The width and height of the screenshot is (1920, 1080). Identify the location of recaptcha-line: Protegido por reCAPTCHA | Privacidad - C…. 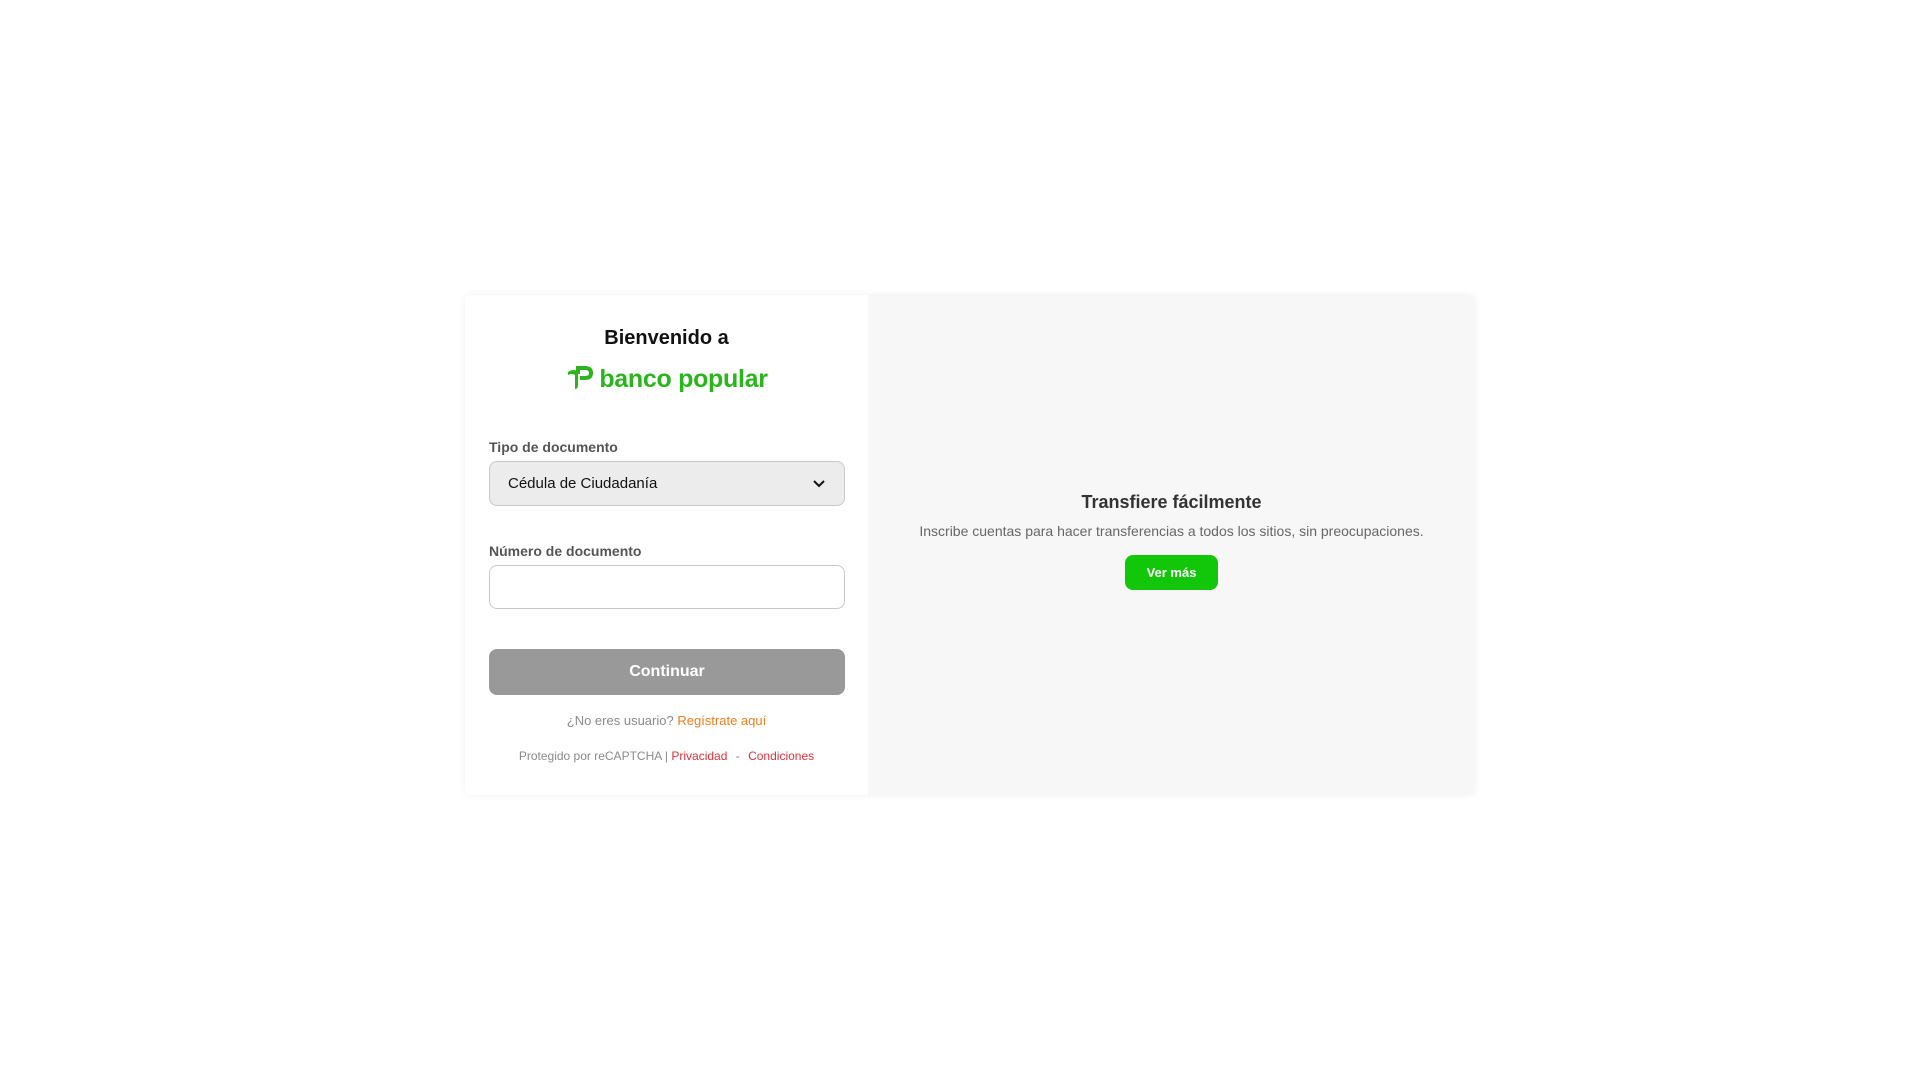
(666, 756).